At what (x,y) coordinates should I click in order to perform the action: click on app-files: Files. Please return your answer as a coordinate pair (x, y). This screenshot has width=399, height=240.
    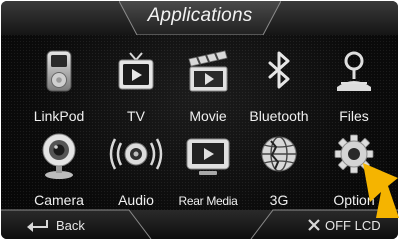
    Looking at the image, I should click on (354, 85).